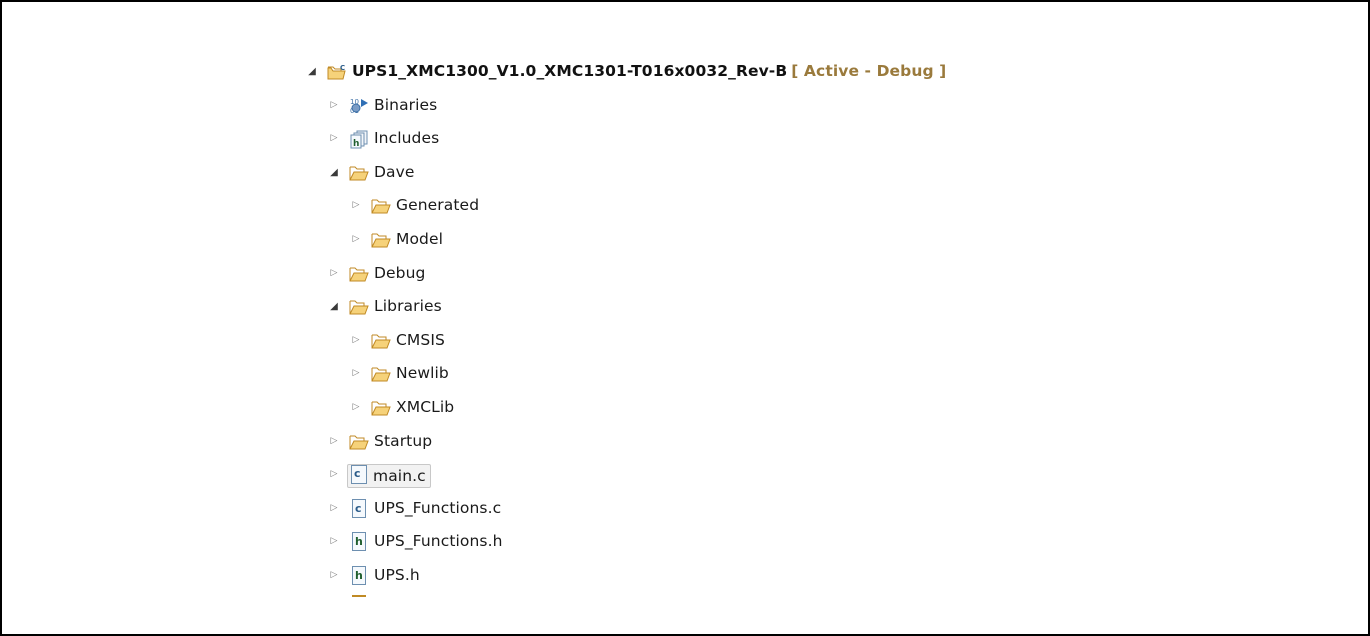 The height and width of the screenshot is (636, 1370). I want to click on tree-item-startup: ▷ Startup, so click(756, 442).